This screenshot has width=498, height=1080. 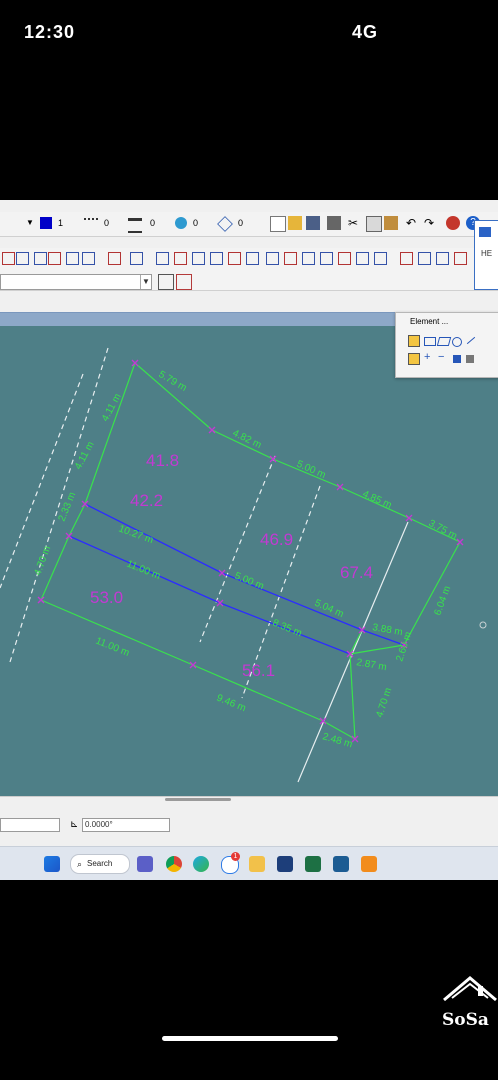 I want to click on gps-app-icon, so click(x=369, y=864).